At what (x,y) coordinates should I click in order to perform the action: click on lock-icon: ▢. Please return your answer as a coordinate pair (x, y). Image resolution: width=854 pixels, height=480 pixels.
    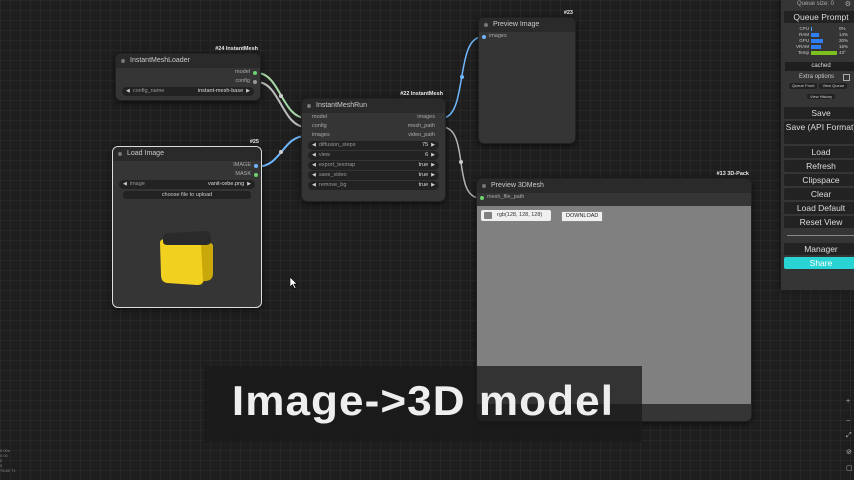
    Looking at the image, I should click on (849, 468).